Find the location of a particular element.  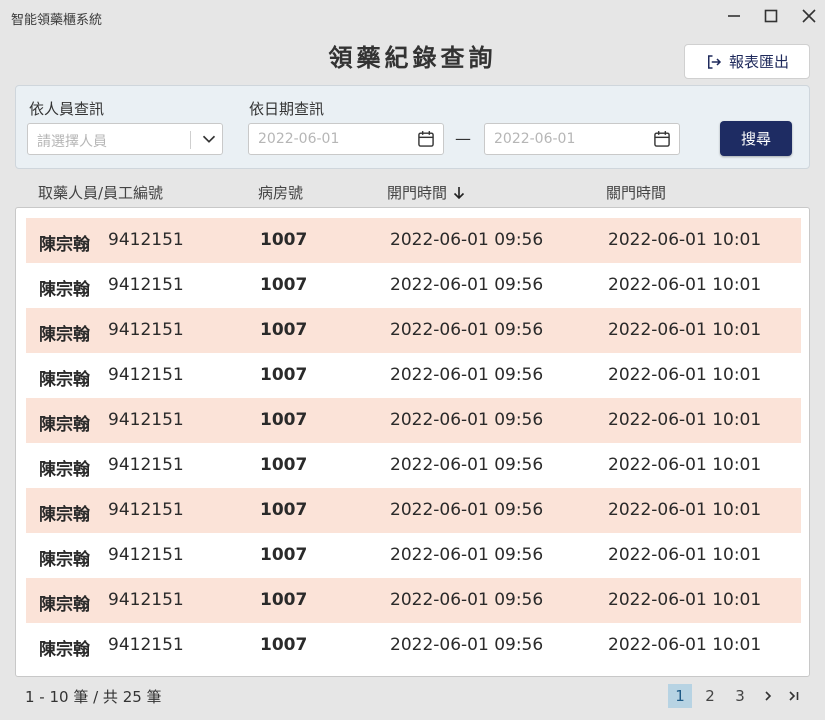

select-divider is located at coordinates (190, 140).